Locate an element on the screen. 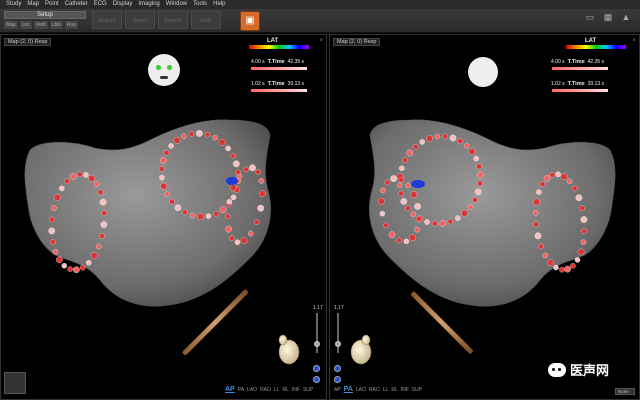  watermark-text: 医声网 is located at coordinates (590, 370).